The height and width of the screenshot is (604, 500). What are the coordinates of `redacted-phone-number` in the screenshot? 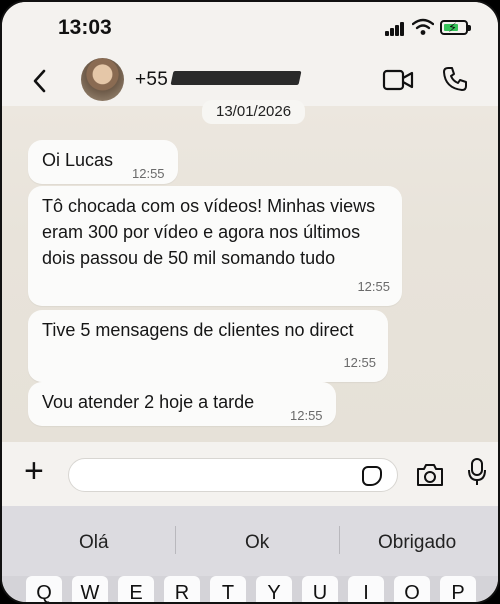 It's located at (236, 78).